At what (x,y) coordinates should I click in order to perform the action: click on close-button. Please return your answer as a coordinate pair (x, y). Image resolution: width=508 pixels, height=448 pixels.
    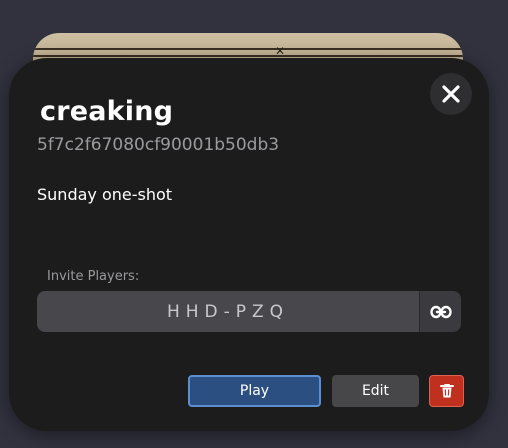
    Looking at the image, I should click on (451, 94).